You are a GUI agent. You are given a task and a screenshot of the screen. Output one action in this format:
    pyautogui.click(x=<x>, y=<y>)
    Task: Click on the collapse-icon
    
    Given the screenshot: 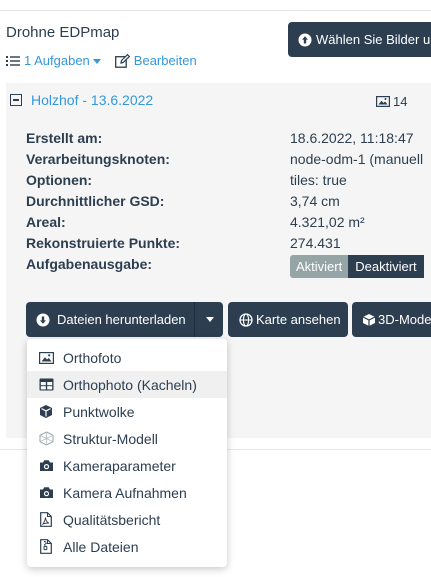 What is the action you would take?
    pyautogui.click(x=16, y=100)
    